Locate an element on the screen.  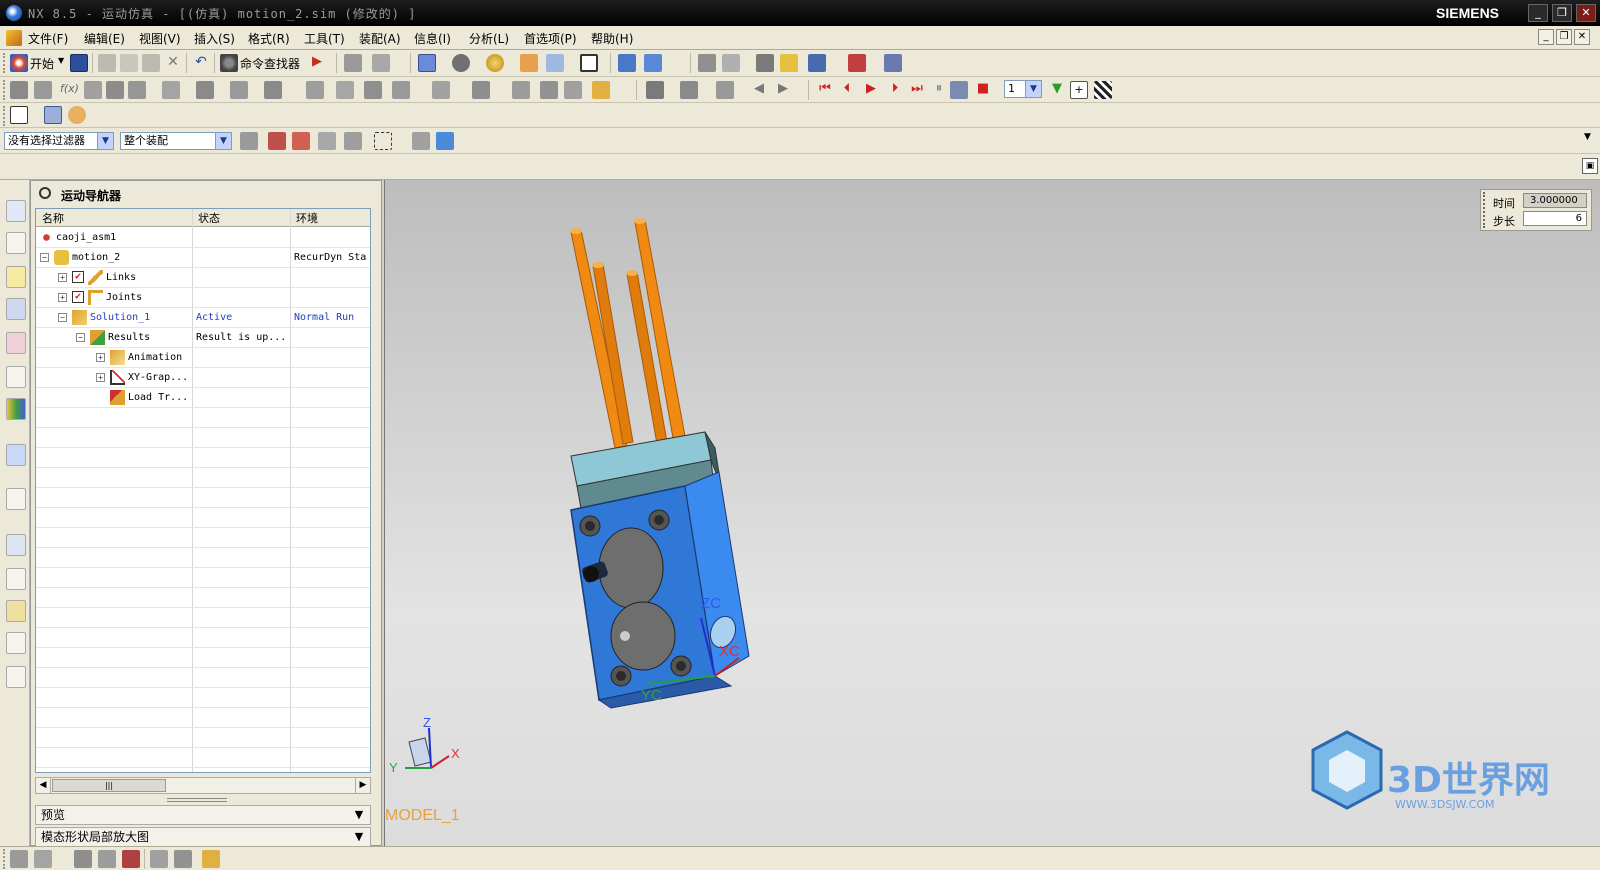
save-icon is located at coordinates (79, 63).